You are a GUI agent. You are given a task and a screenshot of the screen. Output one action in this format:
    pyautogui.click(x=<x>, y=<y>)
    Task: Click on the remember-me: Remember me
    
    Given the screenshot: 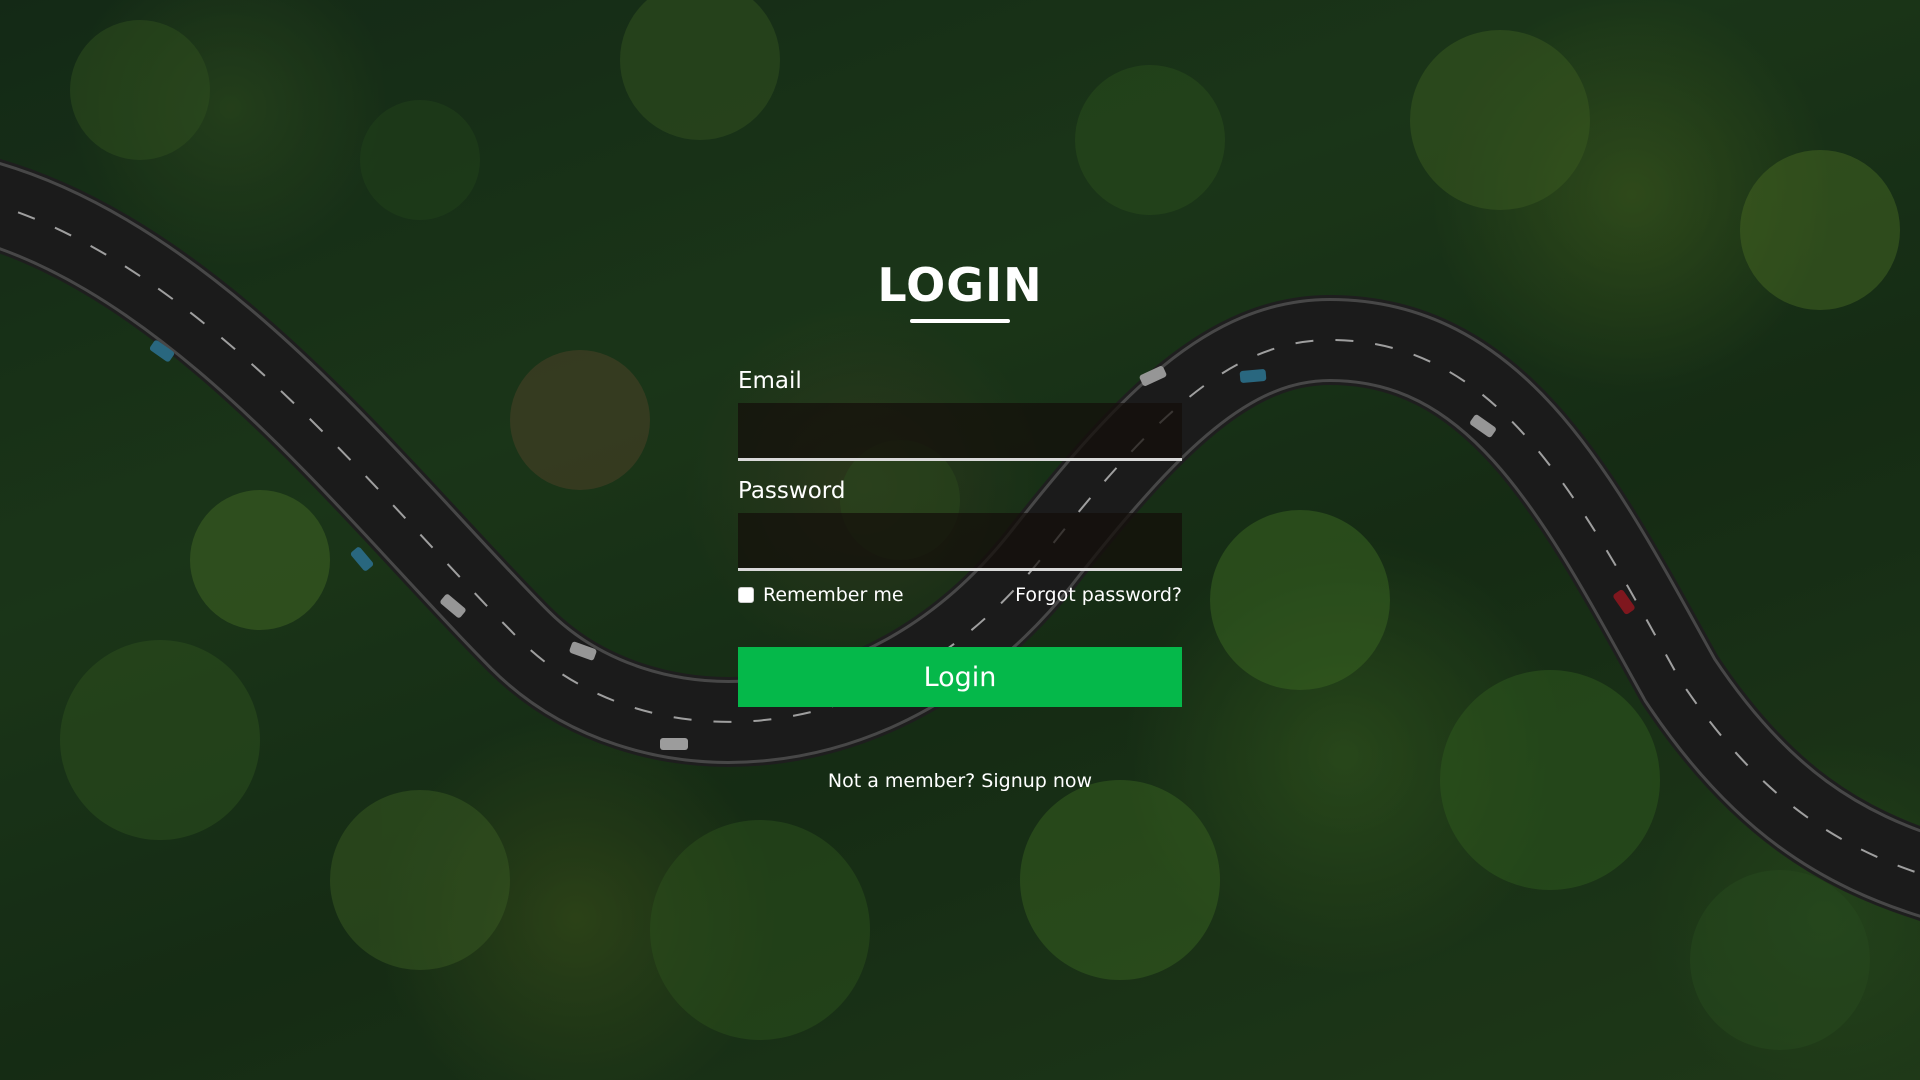 What is the action you would take?
    pyautogui.click(x=821, y=595)
    